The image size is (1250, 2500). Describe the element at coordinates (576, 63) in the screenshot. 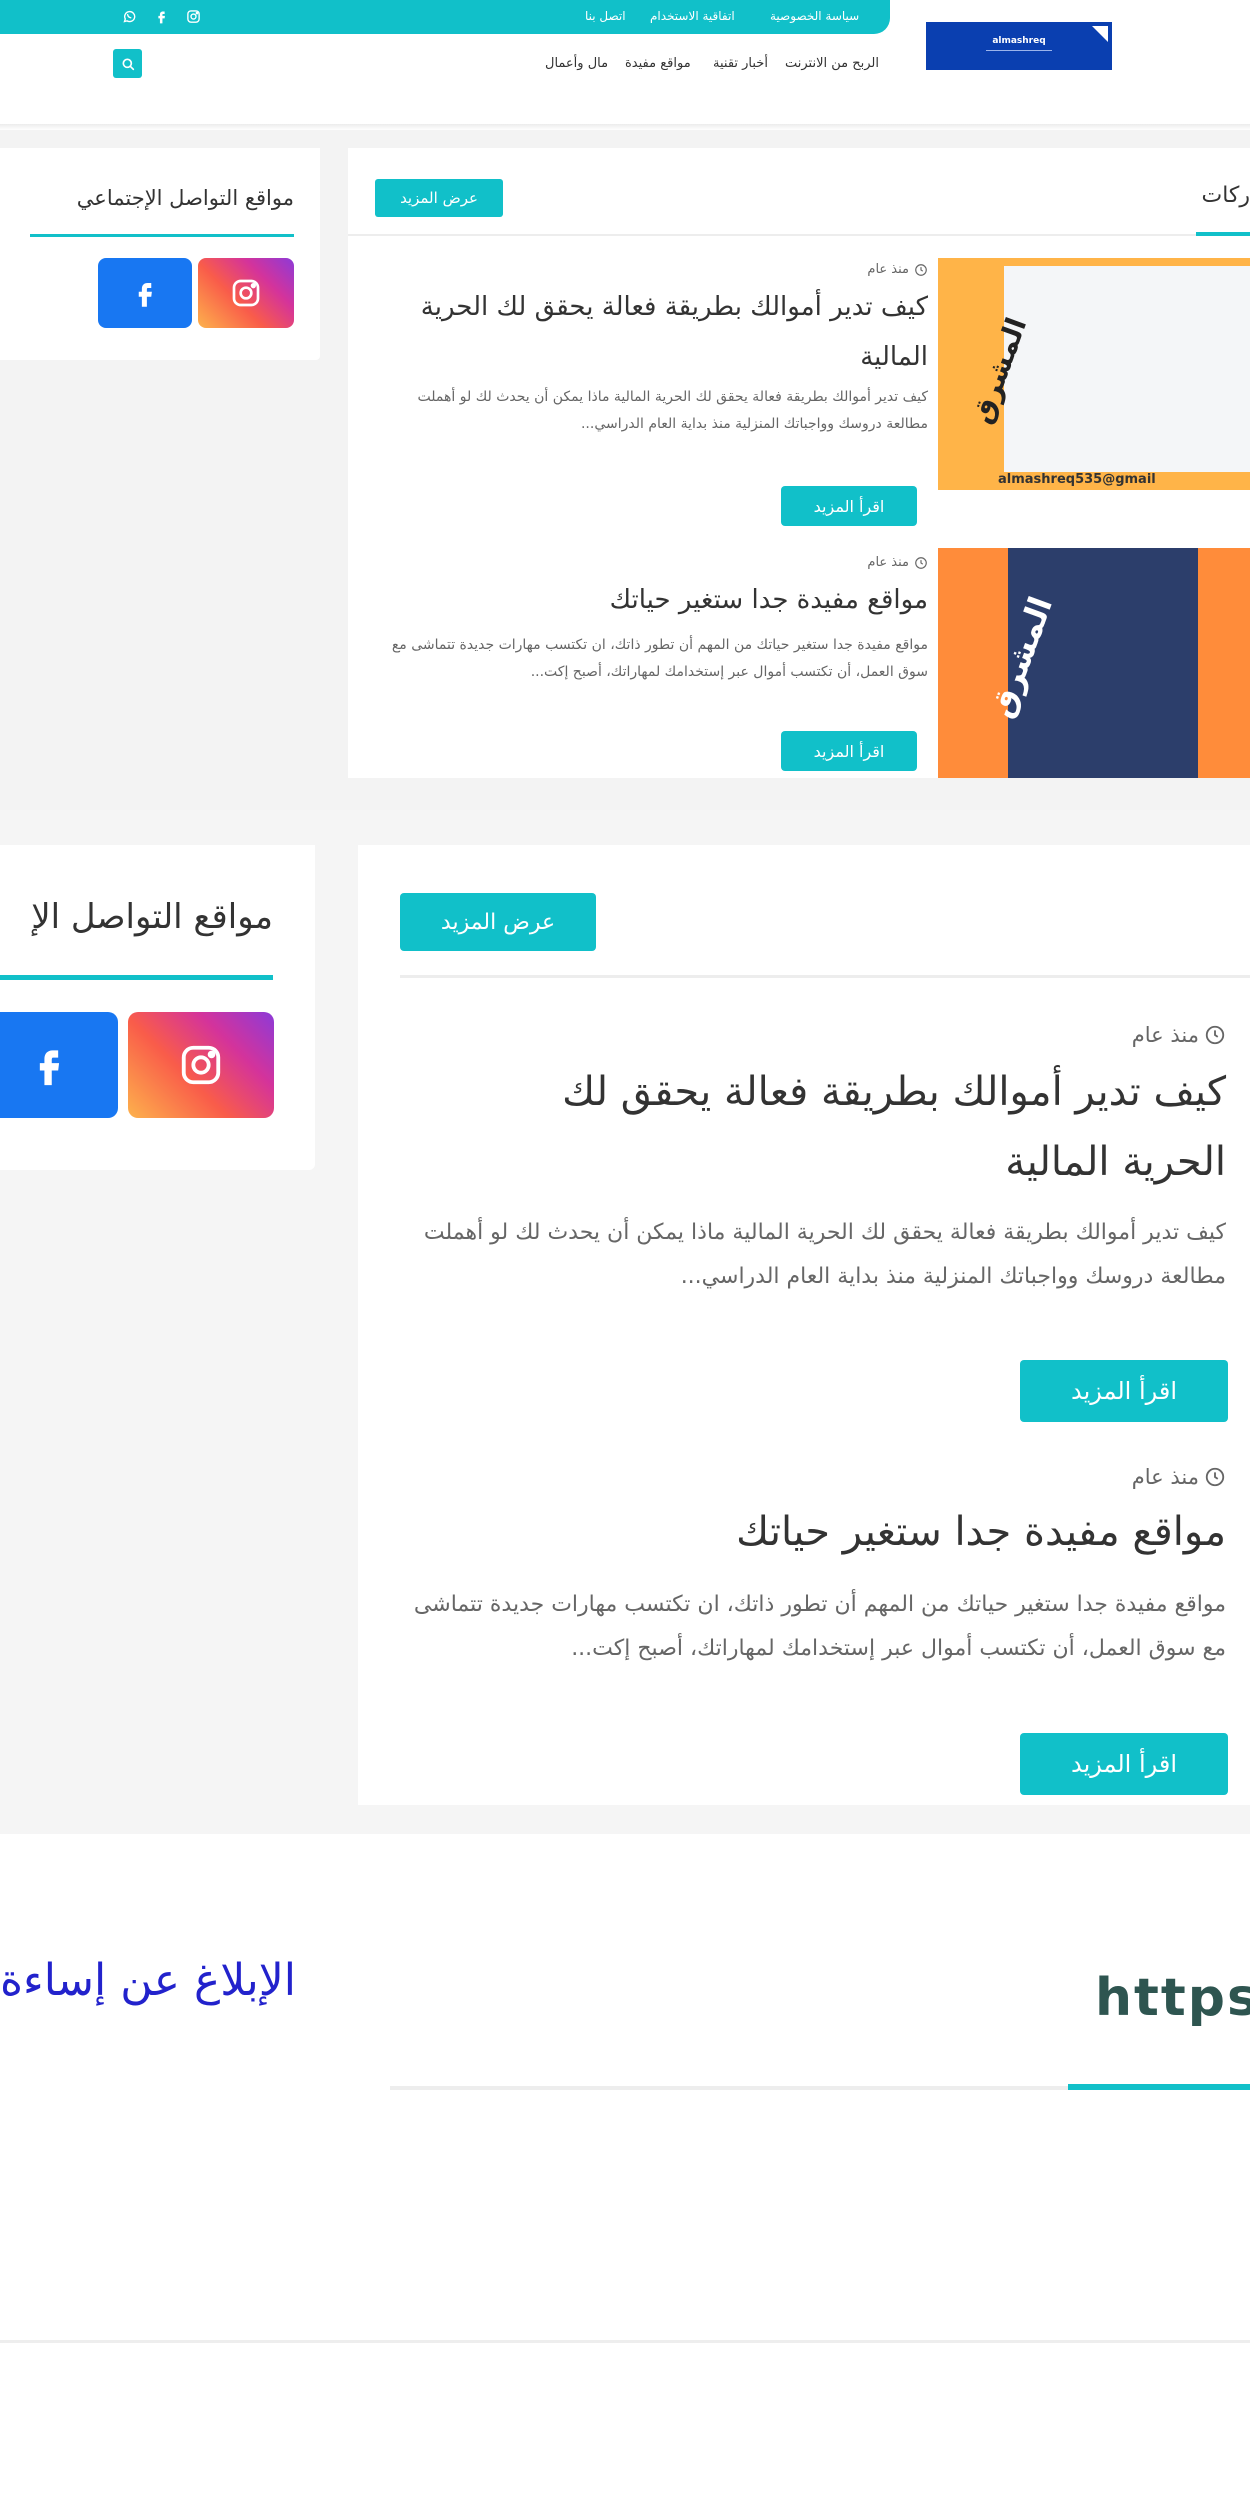

I see `nav-item-business: مال وأعمال` at that location.